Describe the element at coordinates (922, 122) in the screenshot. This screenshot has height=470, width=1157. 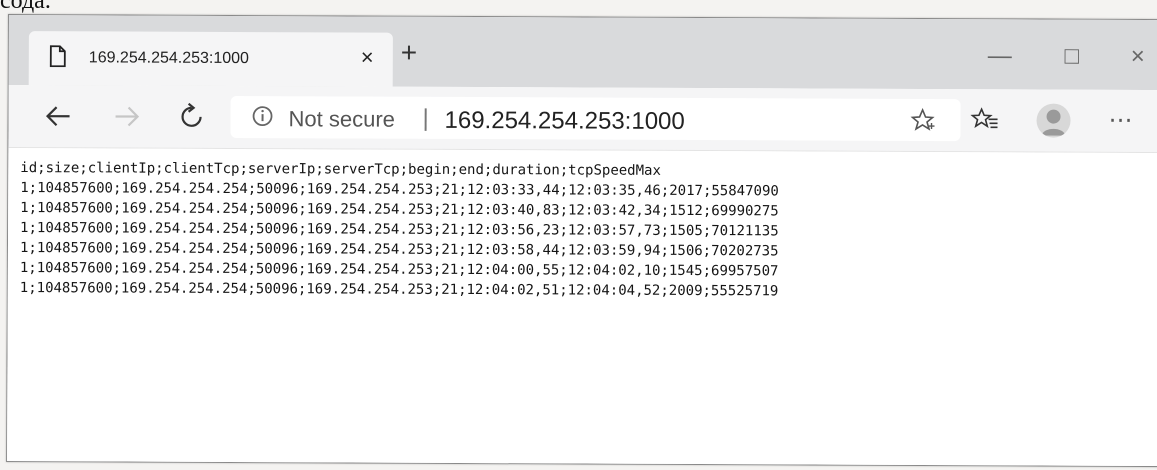
I see `star-icon` at that location.